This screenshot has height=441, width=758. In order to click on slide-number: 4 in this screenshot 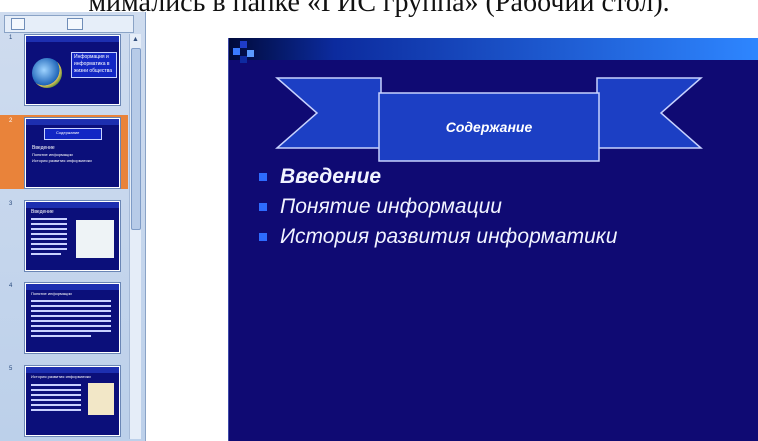, I will do `click(11, 286)`.